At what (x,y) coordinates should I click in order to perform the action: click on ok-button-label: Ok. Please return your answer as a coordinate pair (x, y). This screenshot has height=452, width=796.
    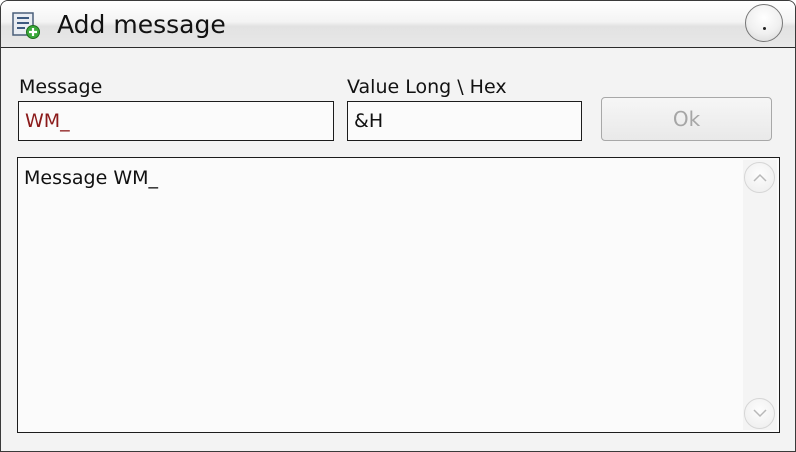
    Looking at the image, I should click on (686, 119).